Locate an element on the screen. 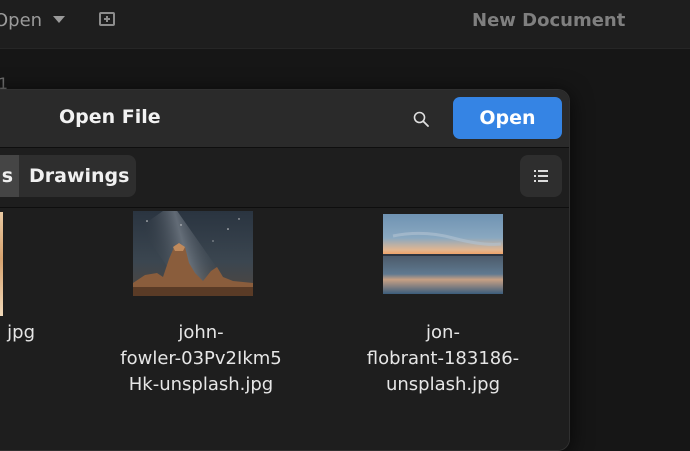 This screenshot has height=451, width=690. search-icon is located at coordinates (421, 119).